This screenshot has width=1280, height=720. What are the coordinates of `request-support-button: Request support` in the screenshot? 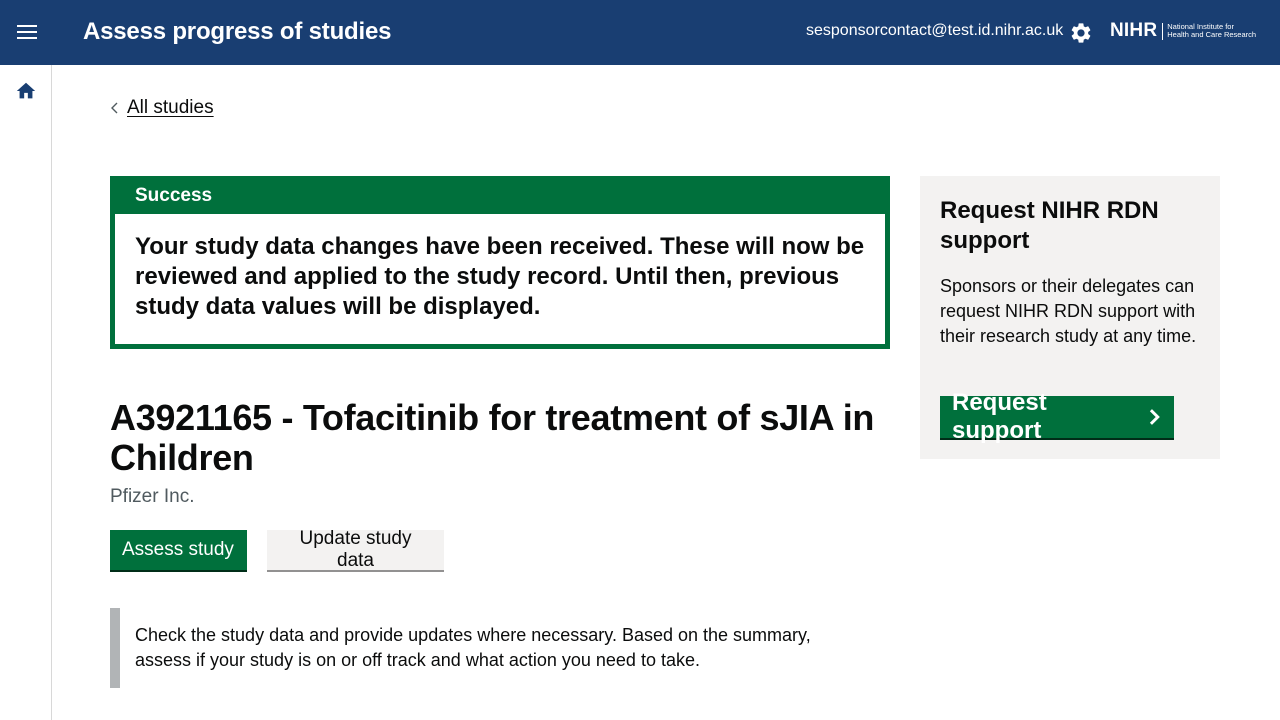 It's located at (1057, 416).